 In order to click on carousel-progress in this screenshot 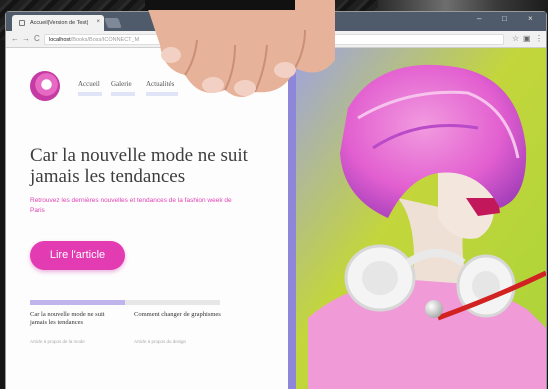, I will do `click(125, 302)`.